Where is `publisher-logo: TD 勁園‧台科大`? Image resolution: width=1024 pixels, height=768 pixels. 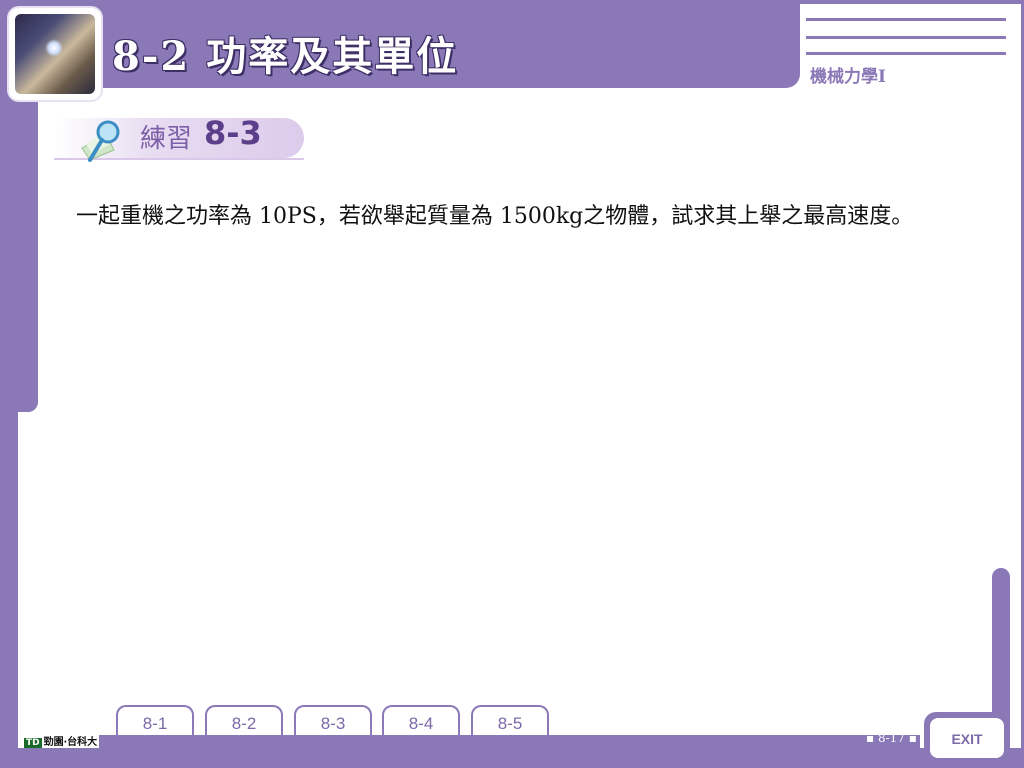 publisher-logo: TD 勁園‧台科大 is located at coordinates (61, 740).